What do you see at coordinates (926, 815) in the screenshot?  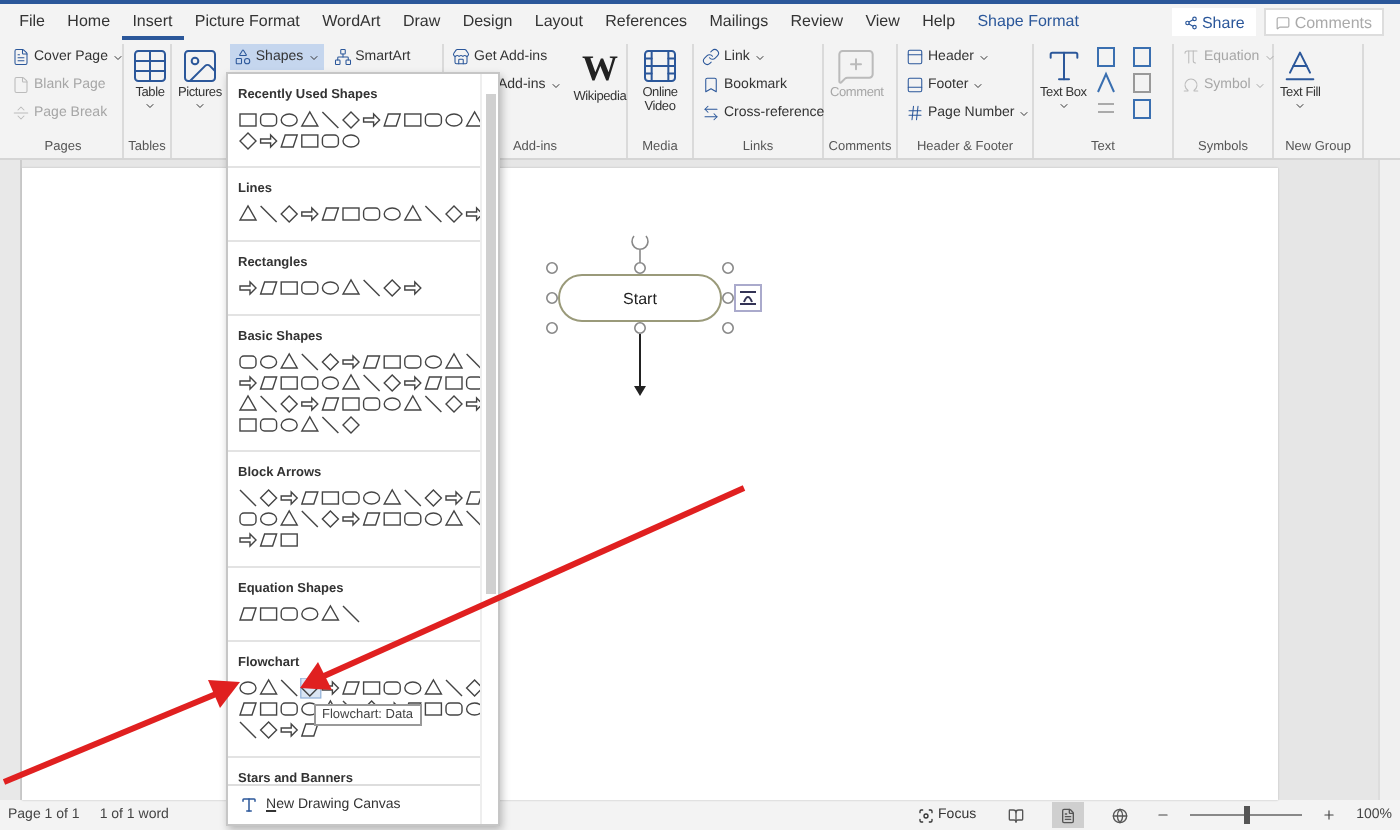 I see `focus-icon` at bounding box center [926, 815].